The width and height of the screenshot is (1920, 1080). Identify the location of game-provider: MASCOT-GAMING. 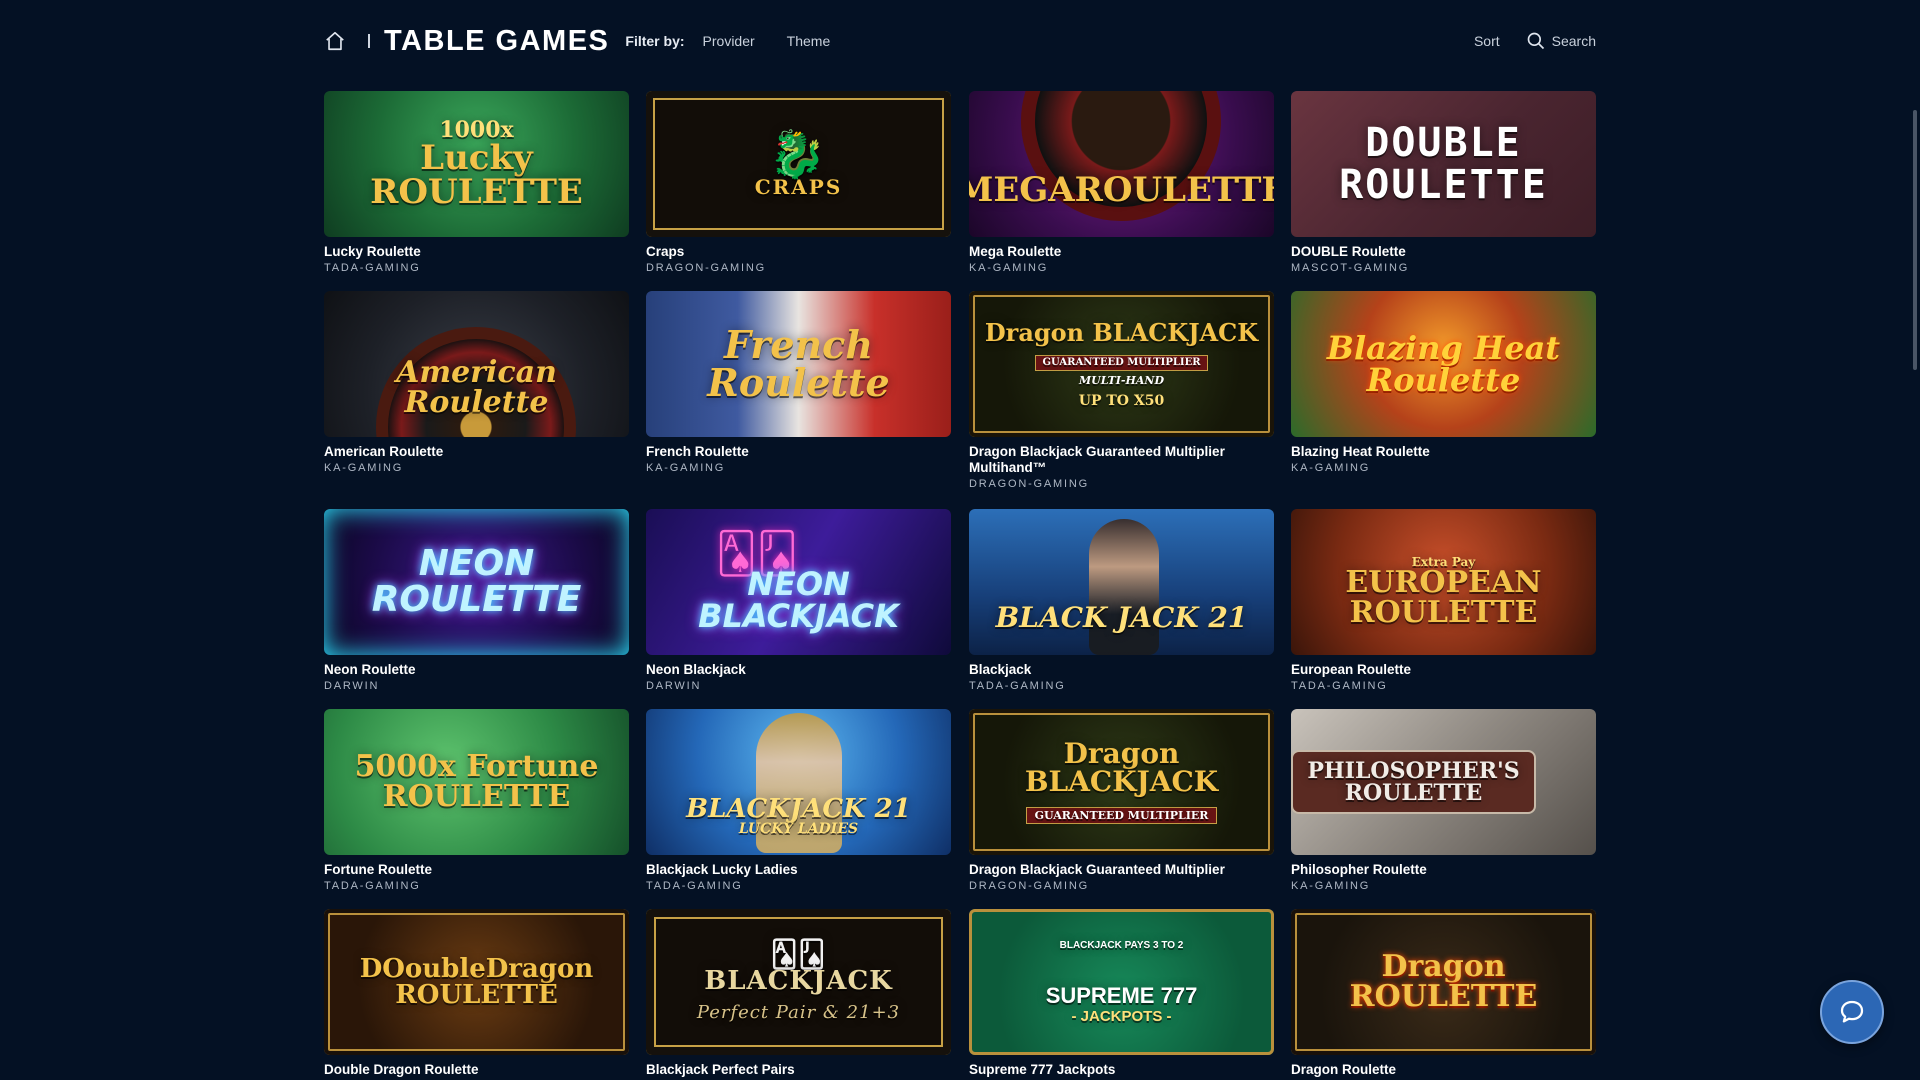
(1350, 268).